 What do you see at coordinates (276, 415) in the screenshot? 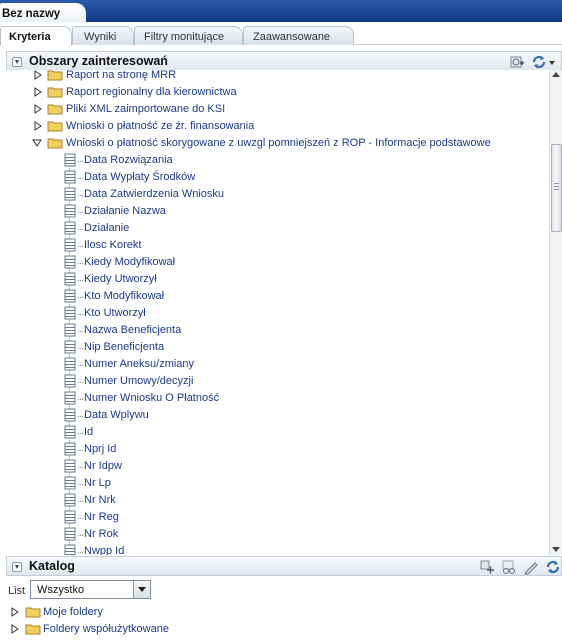
I see `tree-column-row: Data Wplywu` at bounding box center [276, 415].